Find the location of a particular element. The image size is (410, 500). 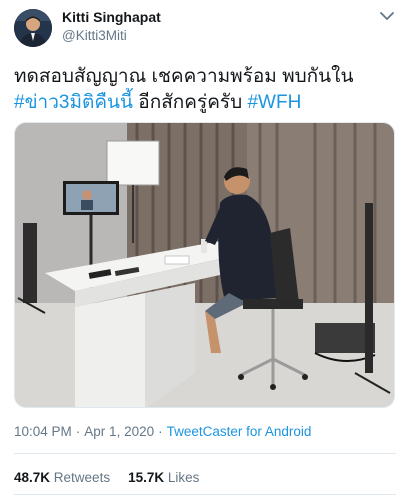

engagement-stats: 48.7K Retweets 15.7K Likes is located at coordinates (106, 477).